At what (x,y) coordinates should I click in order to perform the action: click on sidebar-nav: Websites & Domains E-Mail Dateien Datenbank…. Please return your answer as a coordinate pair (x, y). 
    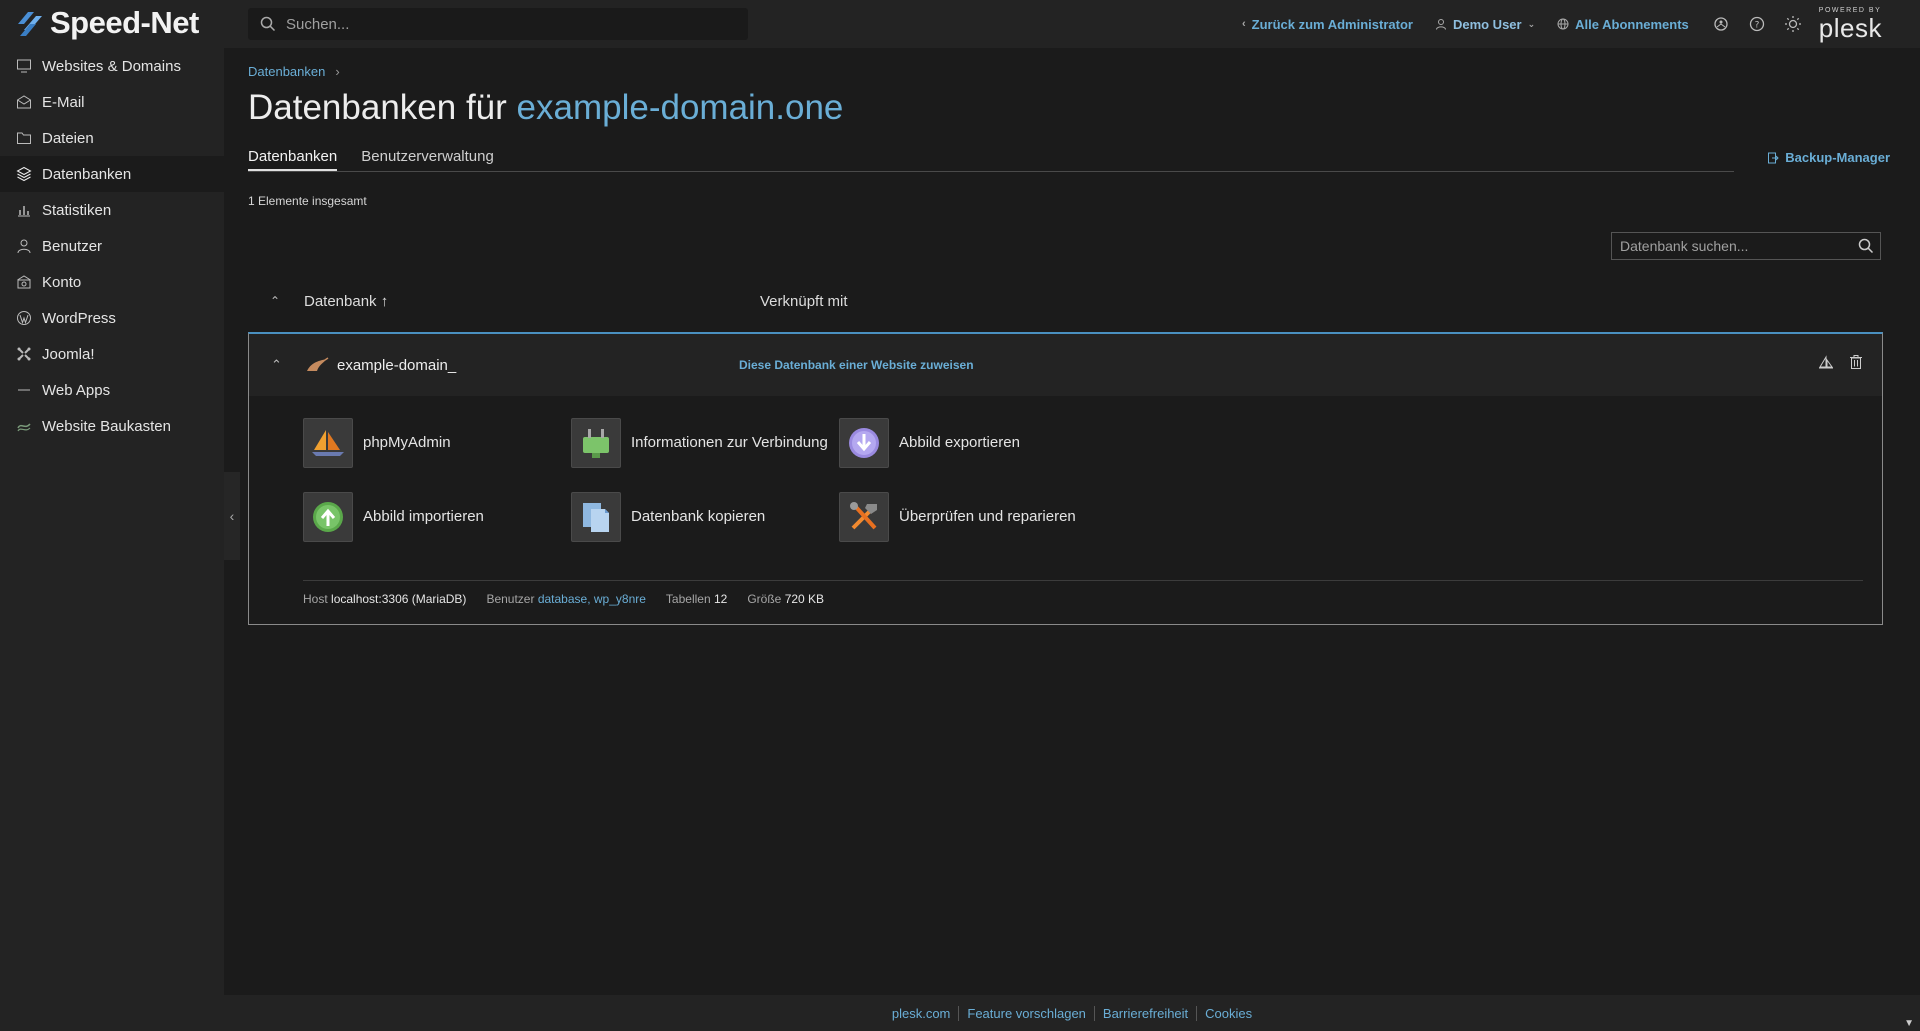
    Looking at the image, I should click on (112, 246).